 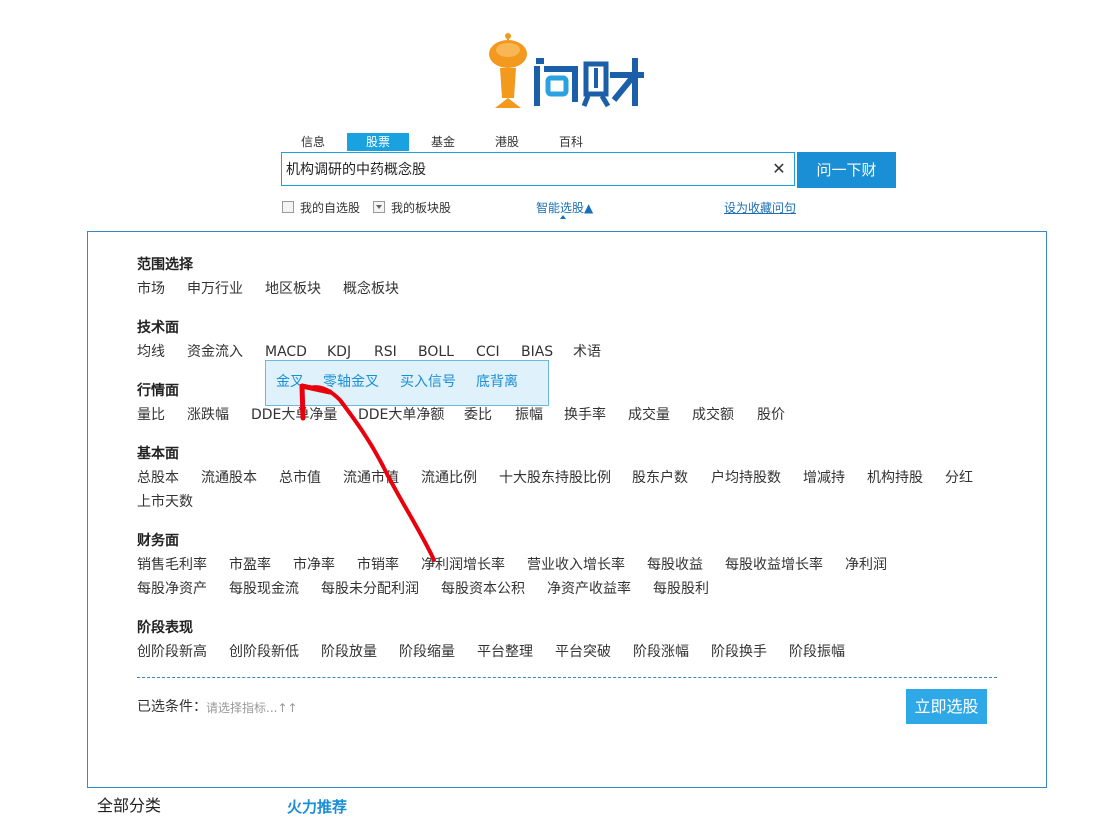 What do you see at coordinates (349, 652) in the screenshot?
I see `filter-item: 阶段放量` at bounding box center [349, 652].